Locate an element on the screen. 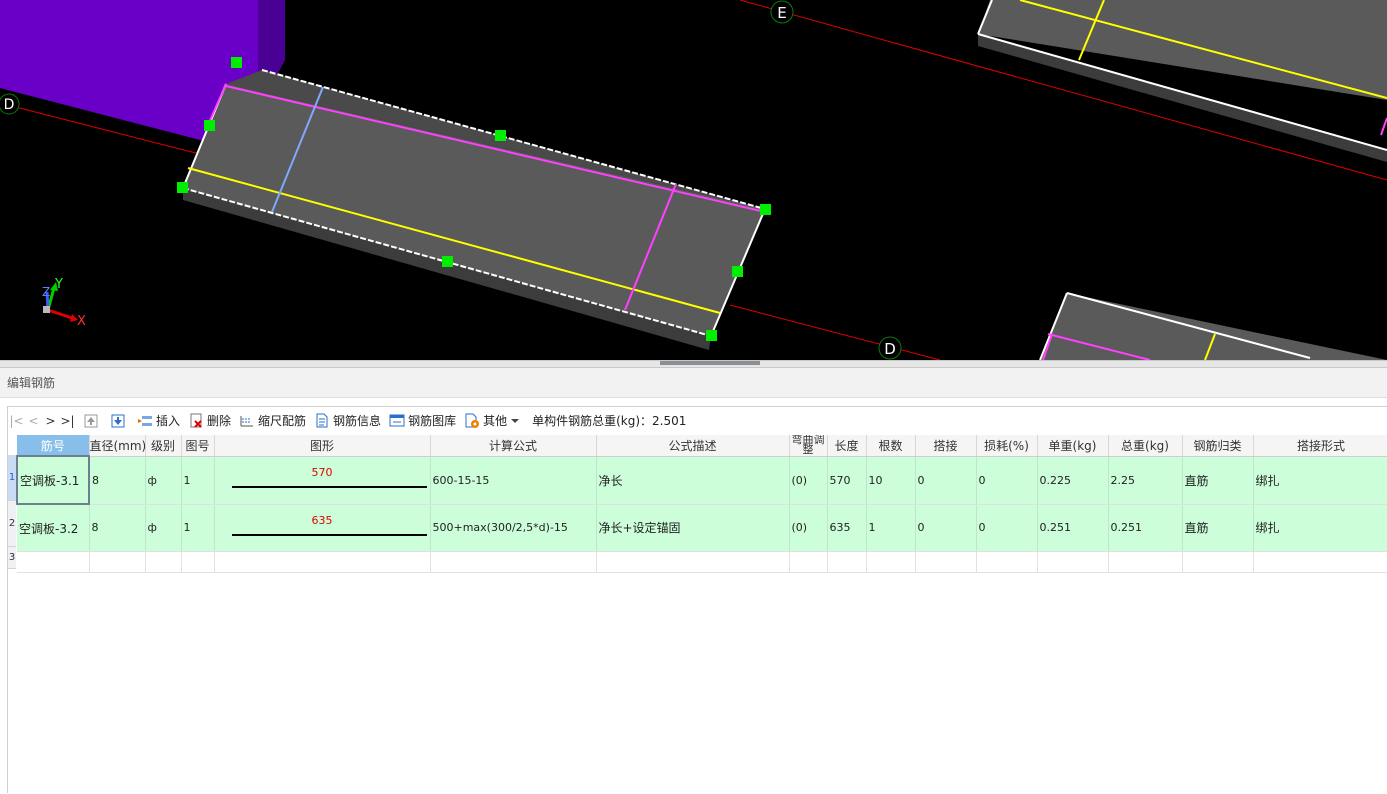 The image size is (1387, 794). col-header-lap-type: 搭接形式 is located at coordinates (1320, 446).